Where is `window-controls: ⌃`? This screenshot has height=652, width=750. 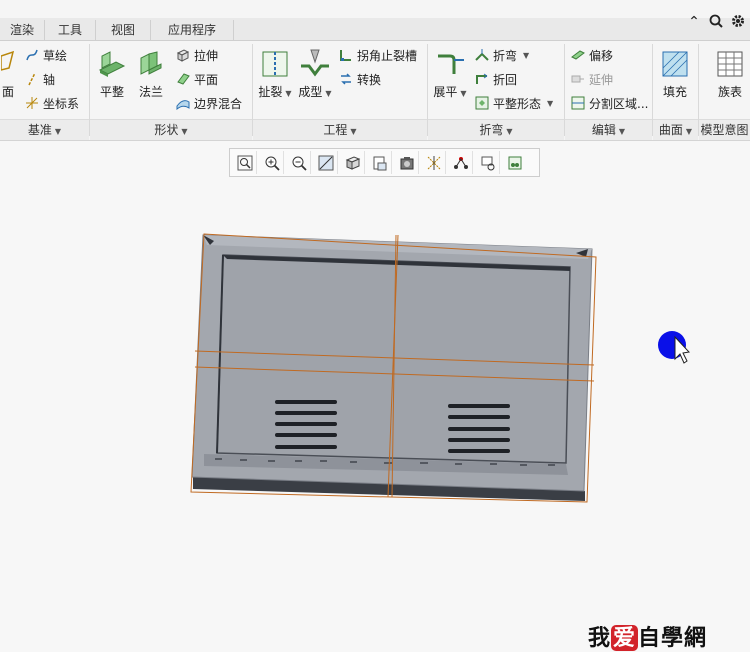 window-controls: ⌃ is located at coordinates (716, 23).